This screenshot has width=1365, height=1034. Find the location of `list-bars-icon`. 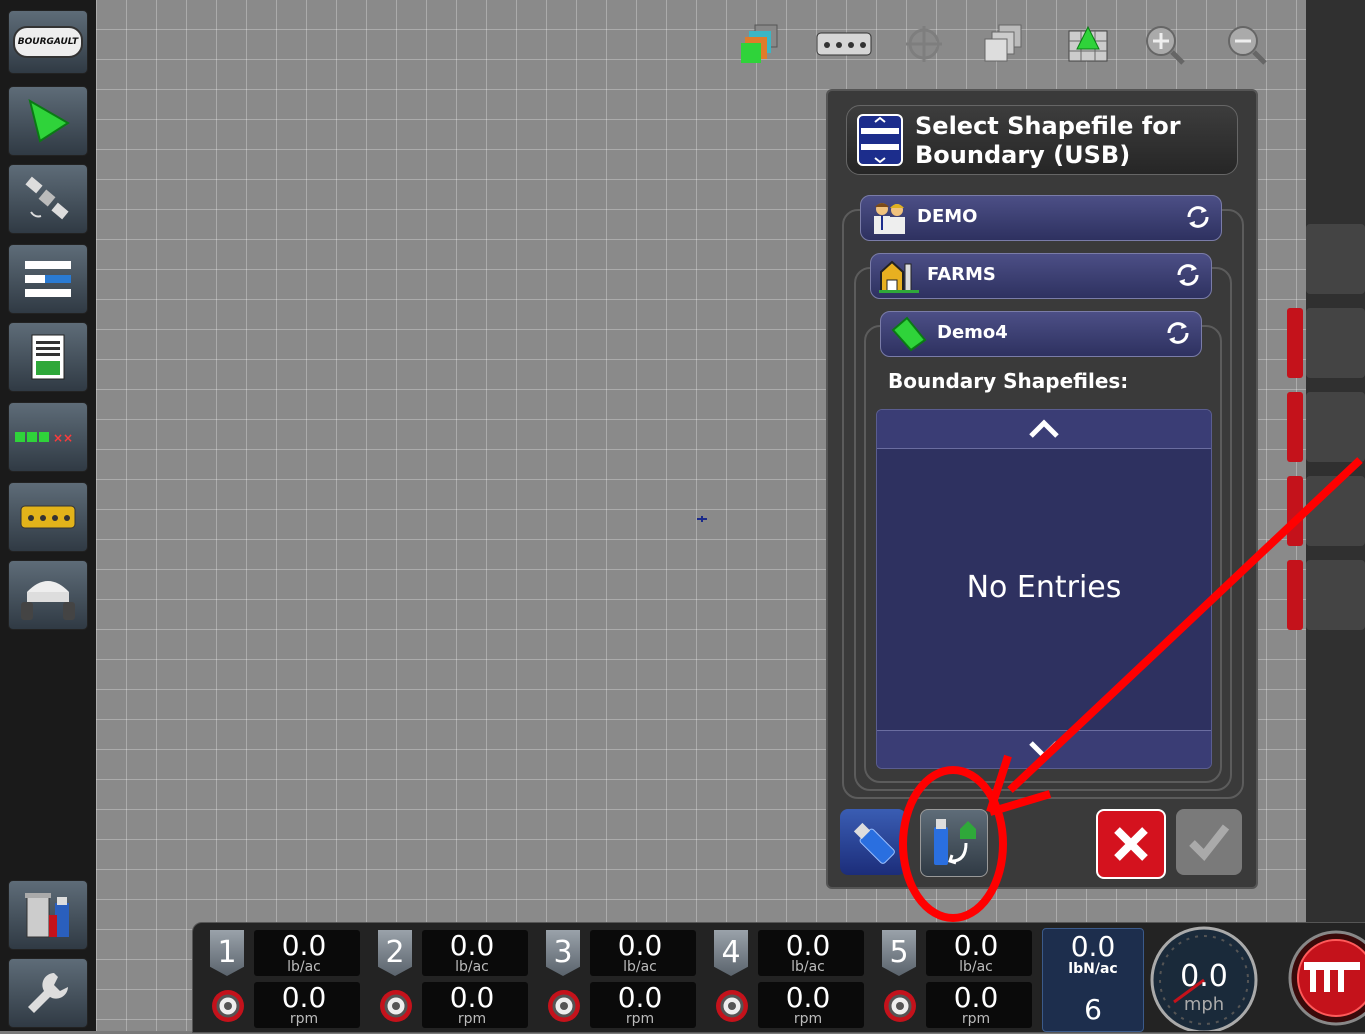

list-bars-icon is located at coordinates (48, 279).